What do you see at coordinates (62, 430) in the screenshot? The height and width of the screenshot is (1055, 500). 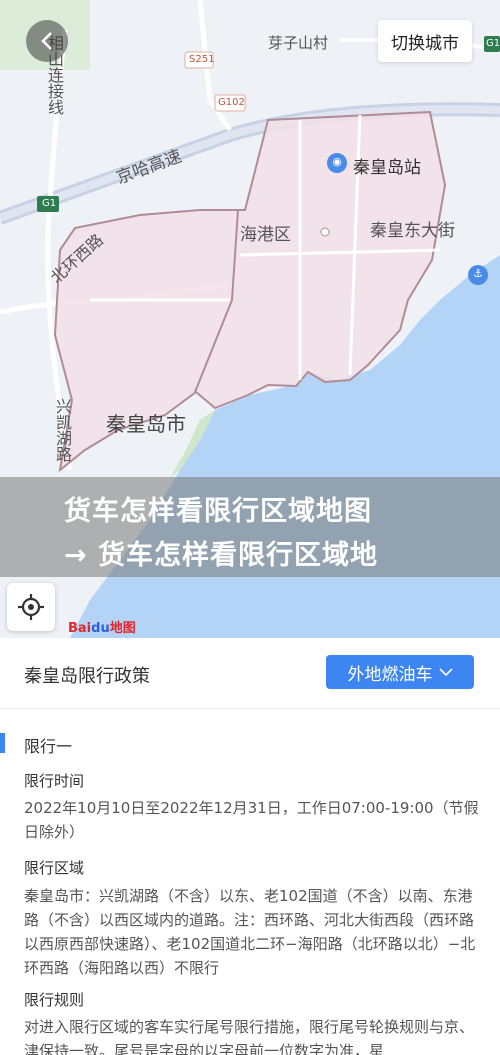 I see `map-label-xinkai: 兴凯湖路` at bounding box center [62, 430].